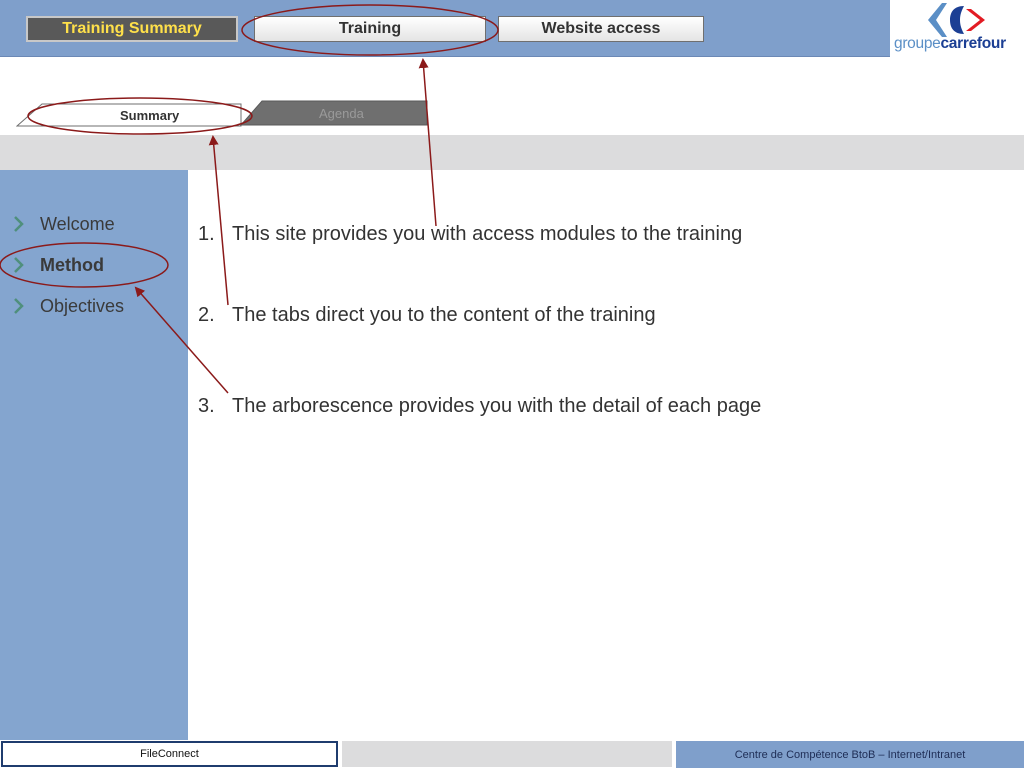 The width and height of the screenshot is (1024, 768). I want to click on sidebar-item-welcome: Welcome, so click(63, 224).